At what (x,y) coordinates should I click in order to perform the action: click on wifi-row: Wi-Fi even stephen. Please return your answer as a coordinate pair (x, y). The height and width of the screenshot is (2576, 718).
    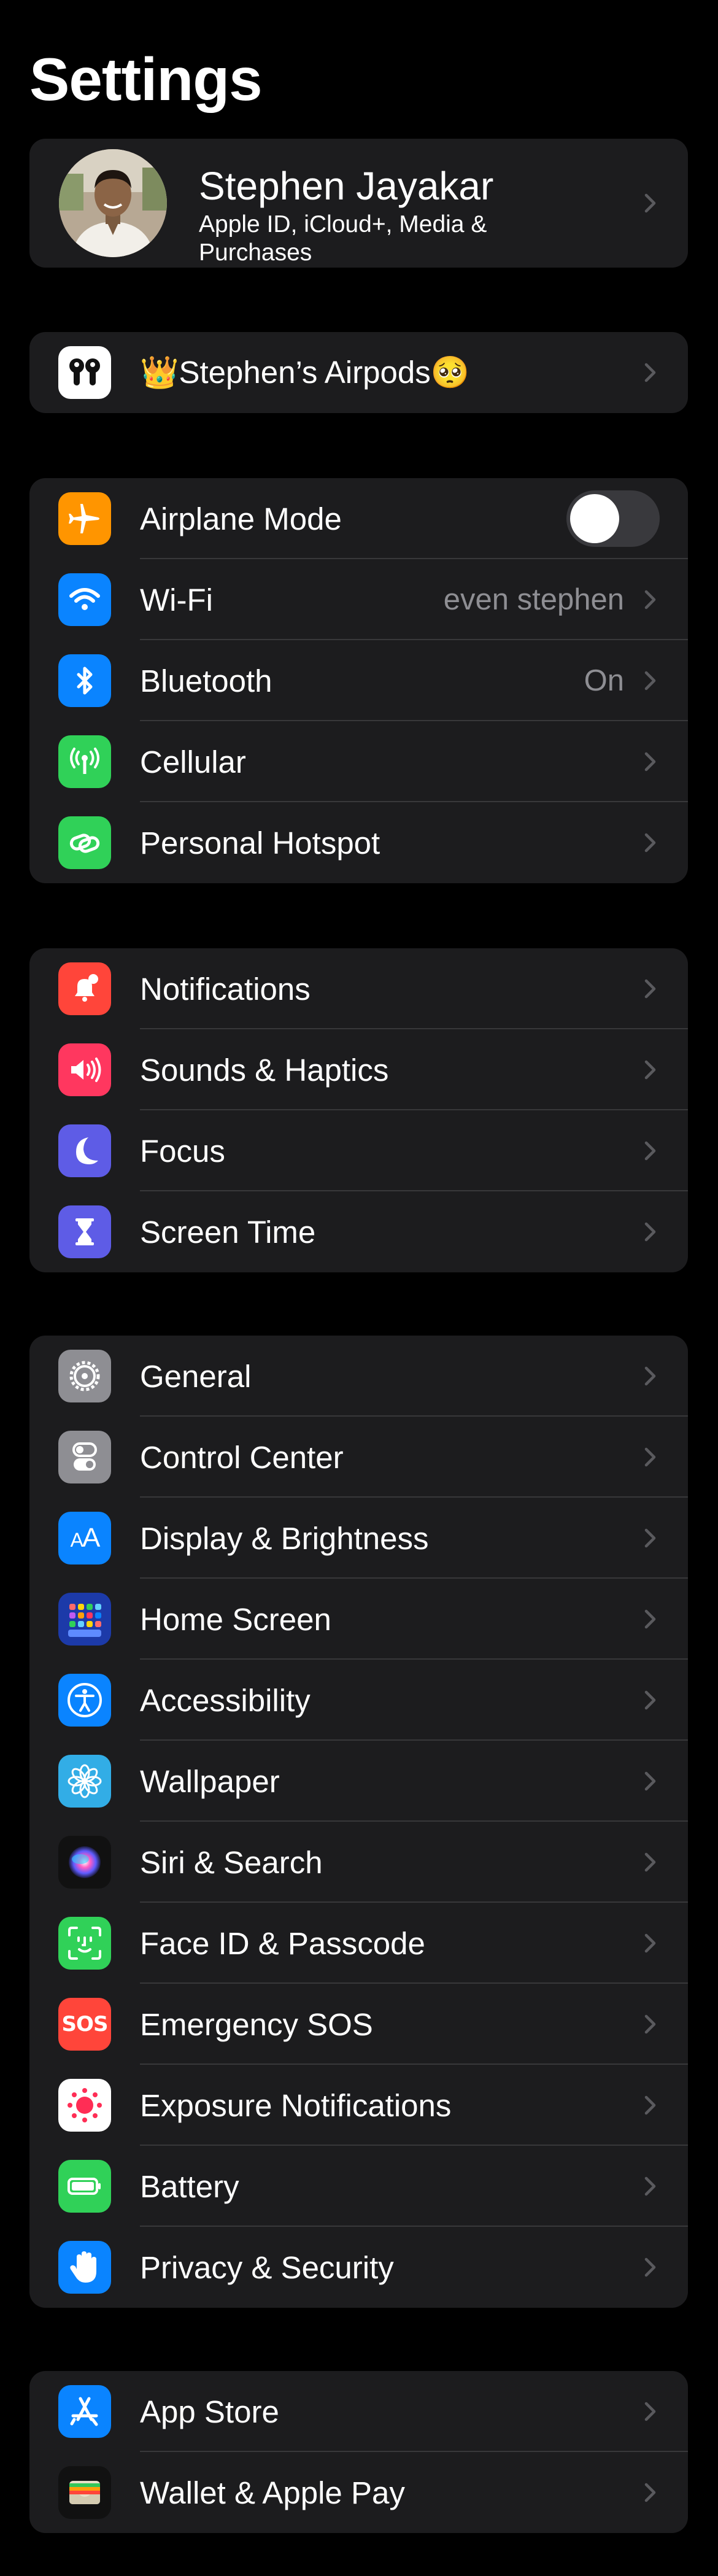
    Looking at the image, I should click on (359, 599).